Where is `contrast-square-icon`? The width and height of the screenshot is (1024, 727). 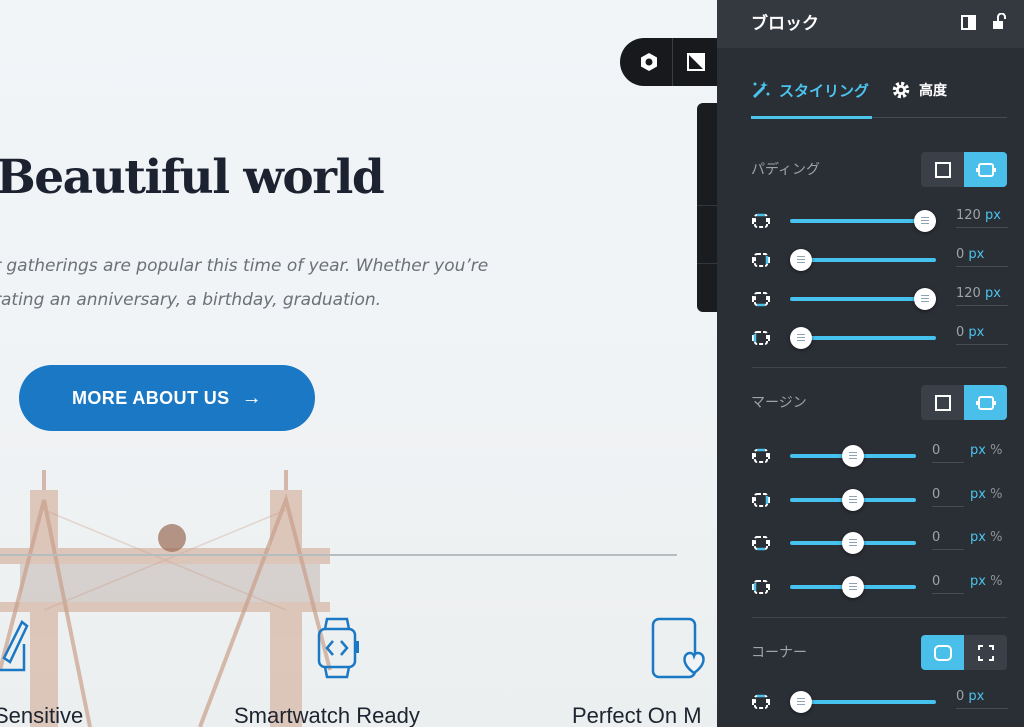 contrast-square-icon is located at coordinates (696, 62).